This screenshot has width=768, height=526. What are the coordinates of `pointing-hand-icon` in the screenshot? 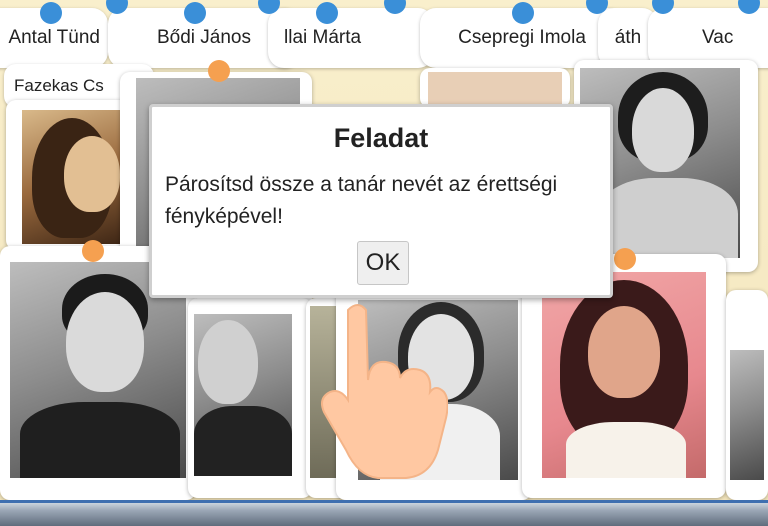 It's located at (384, 391).